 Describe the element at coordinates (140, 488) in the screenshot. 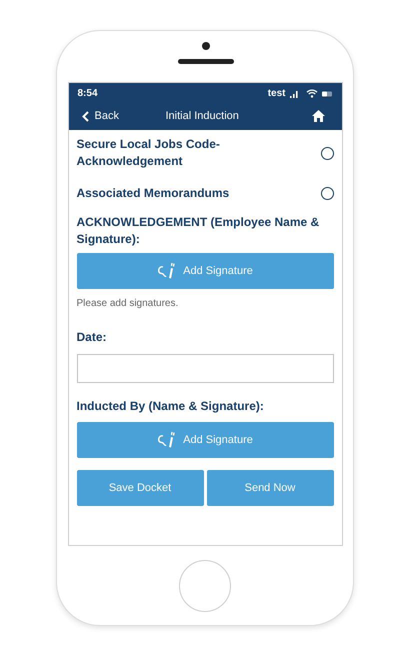

I see `action-button: Save Docket` at that location.